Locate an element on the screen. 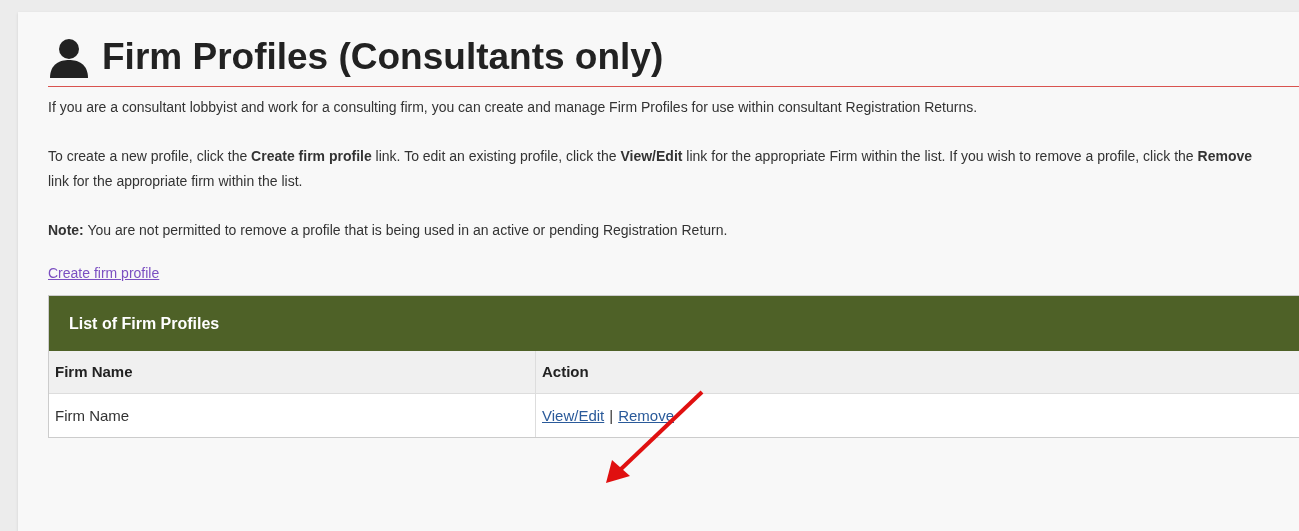  paragraph: To create a new profile, click the Create firm profile link. To edit an existing profile, click the View/Edit link for the appropriate Firm within the list. If you wish to remove a profile, click the Remove link for the appropriate firm within the list. is located at coordinates (651, 169).